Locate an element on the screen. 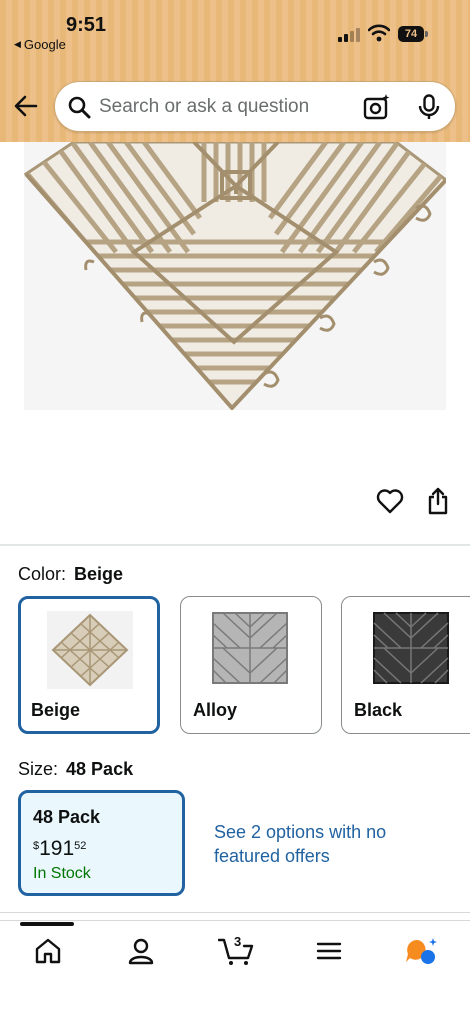  camera-search-icon is located at coordinates (377, 107).